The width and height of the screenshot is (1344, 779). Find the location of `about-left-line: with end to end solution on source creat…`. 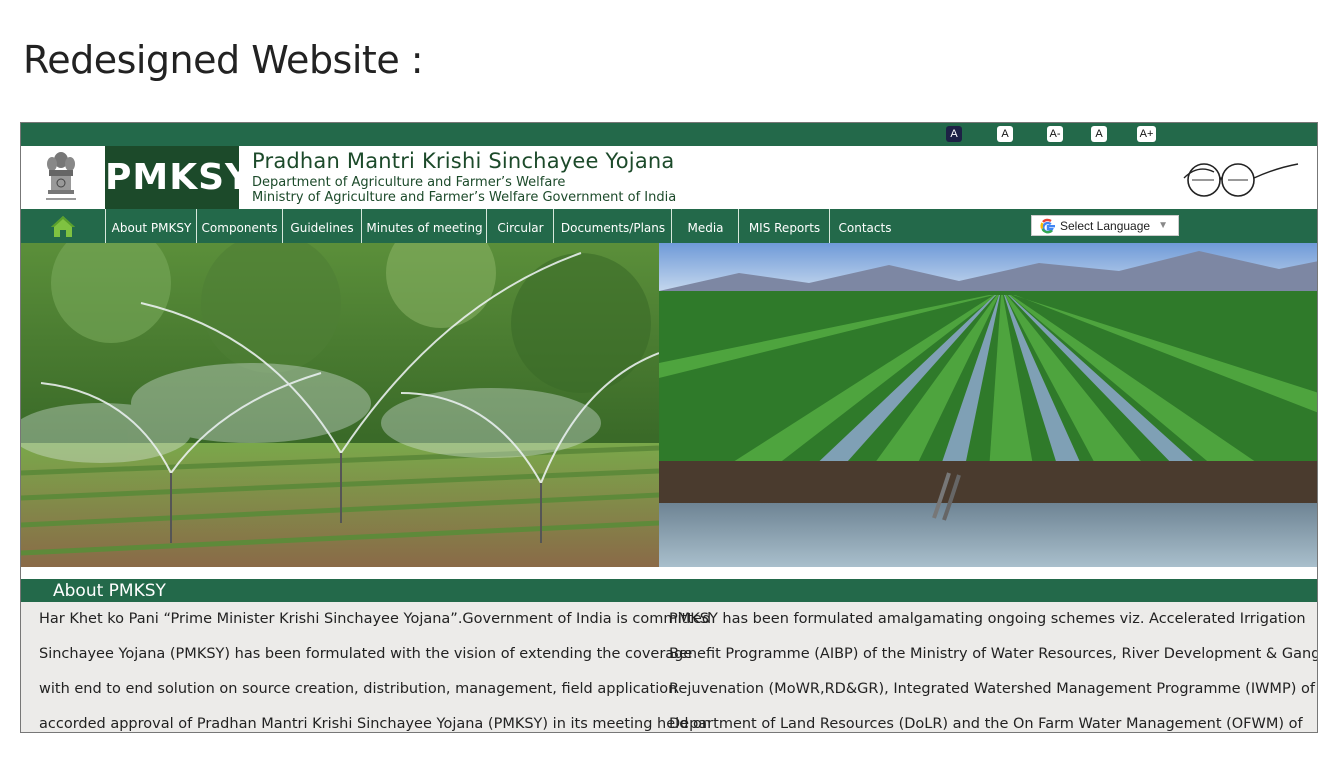

about-left-line: with end to end solution on source creat… is located at coordinates (358, 689).